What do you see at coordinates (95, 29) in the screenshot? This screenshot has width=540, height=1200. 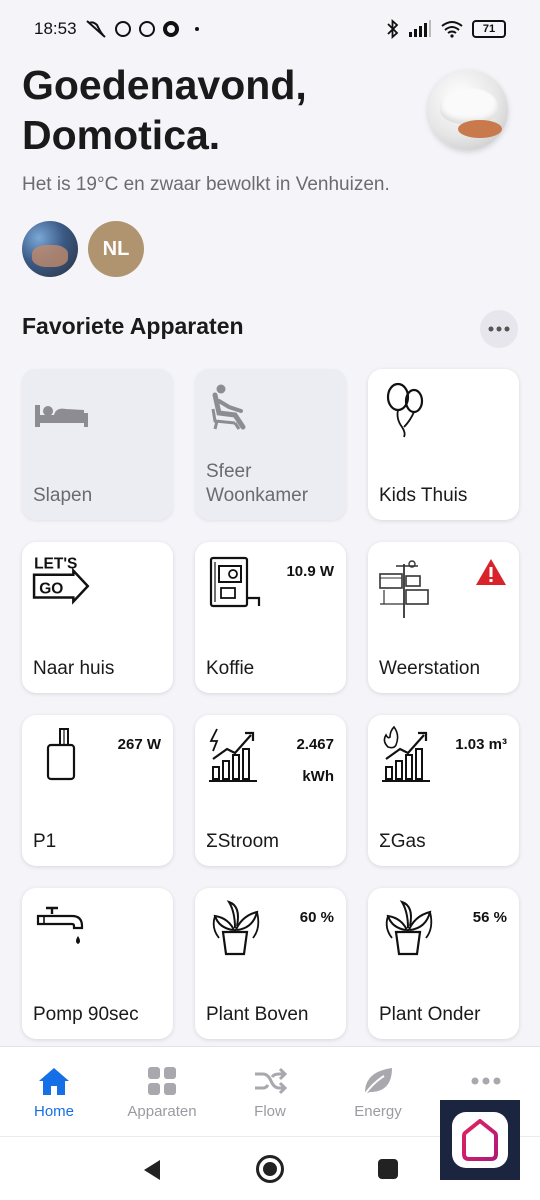 I see `muted-phone-icon` at bounding box center [95, 29].